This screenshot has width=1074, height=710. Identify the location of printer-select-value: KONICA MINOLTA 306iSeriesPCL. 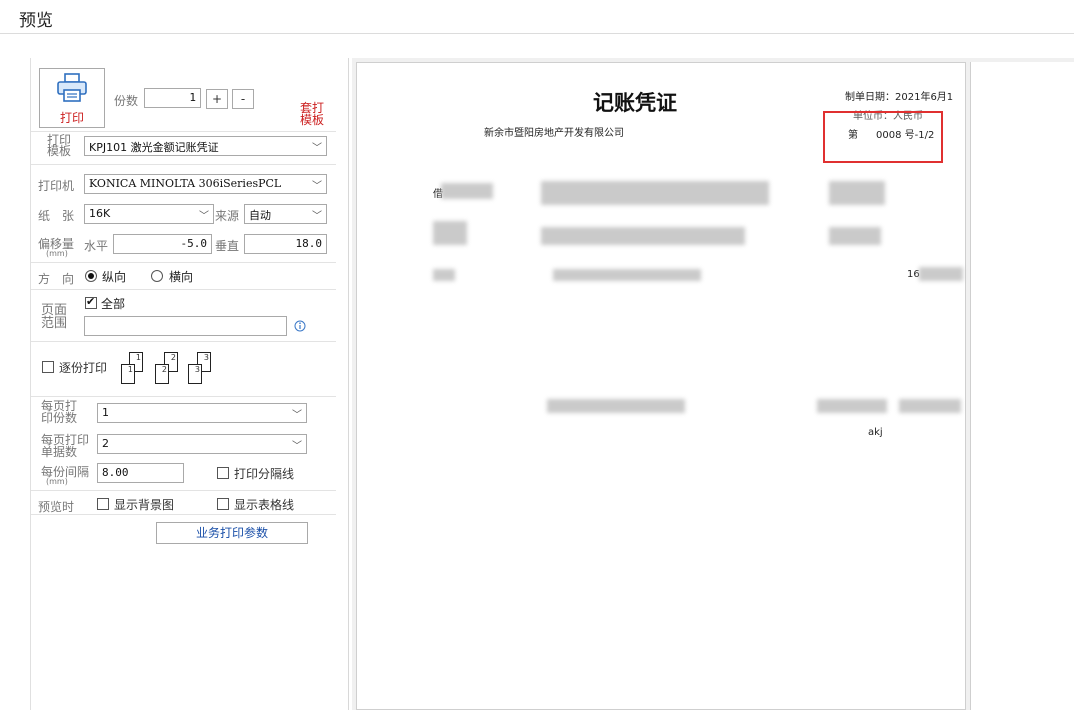
(185, 183).